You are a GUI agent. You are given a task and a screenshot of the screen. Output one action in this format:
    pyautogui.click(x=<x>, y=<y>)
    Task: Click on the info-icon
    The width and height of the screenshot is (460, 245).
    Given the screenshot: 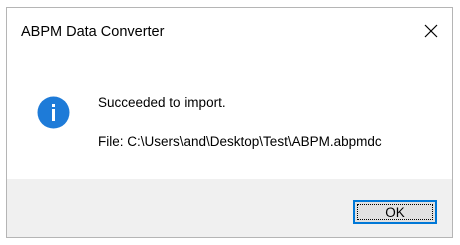 What is the action you would take?
    pyautogui.click(x=53, y=112)
    